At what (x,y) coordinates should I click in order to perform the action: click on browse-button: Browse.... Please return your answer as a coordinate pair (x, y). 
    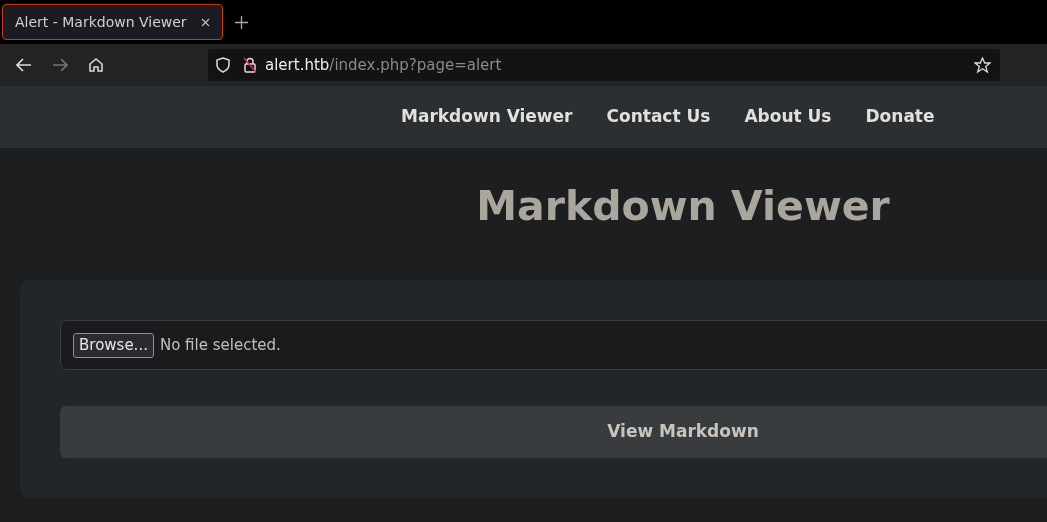
    Looking at the image, I should click on (113, 345).